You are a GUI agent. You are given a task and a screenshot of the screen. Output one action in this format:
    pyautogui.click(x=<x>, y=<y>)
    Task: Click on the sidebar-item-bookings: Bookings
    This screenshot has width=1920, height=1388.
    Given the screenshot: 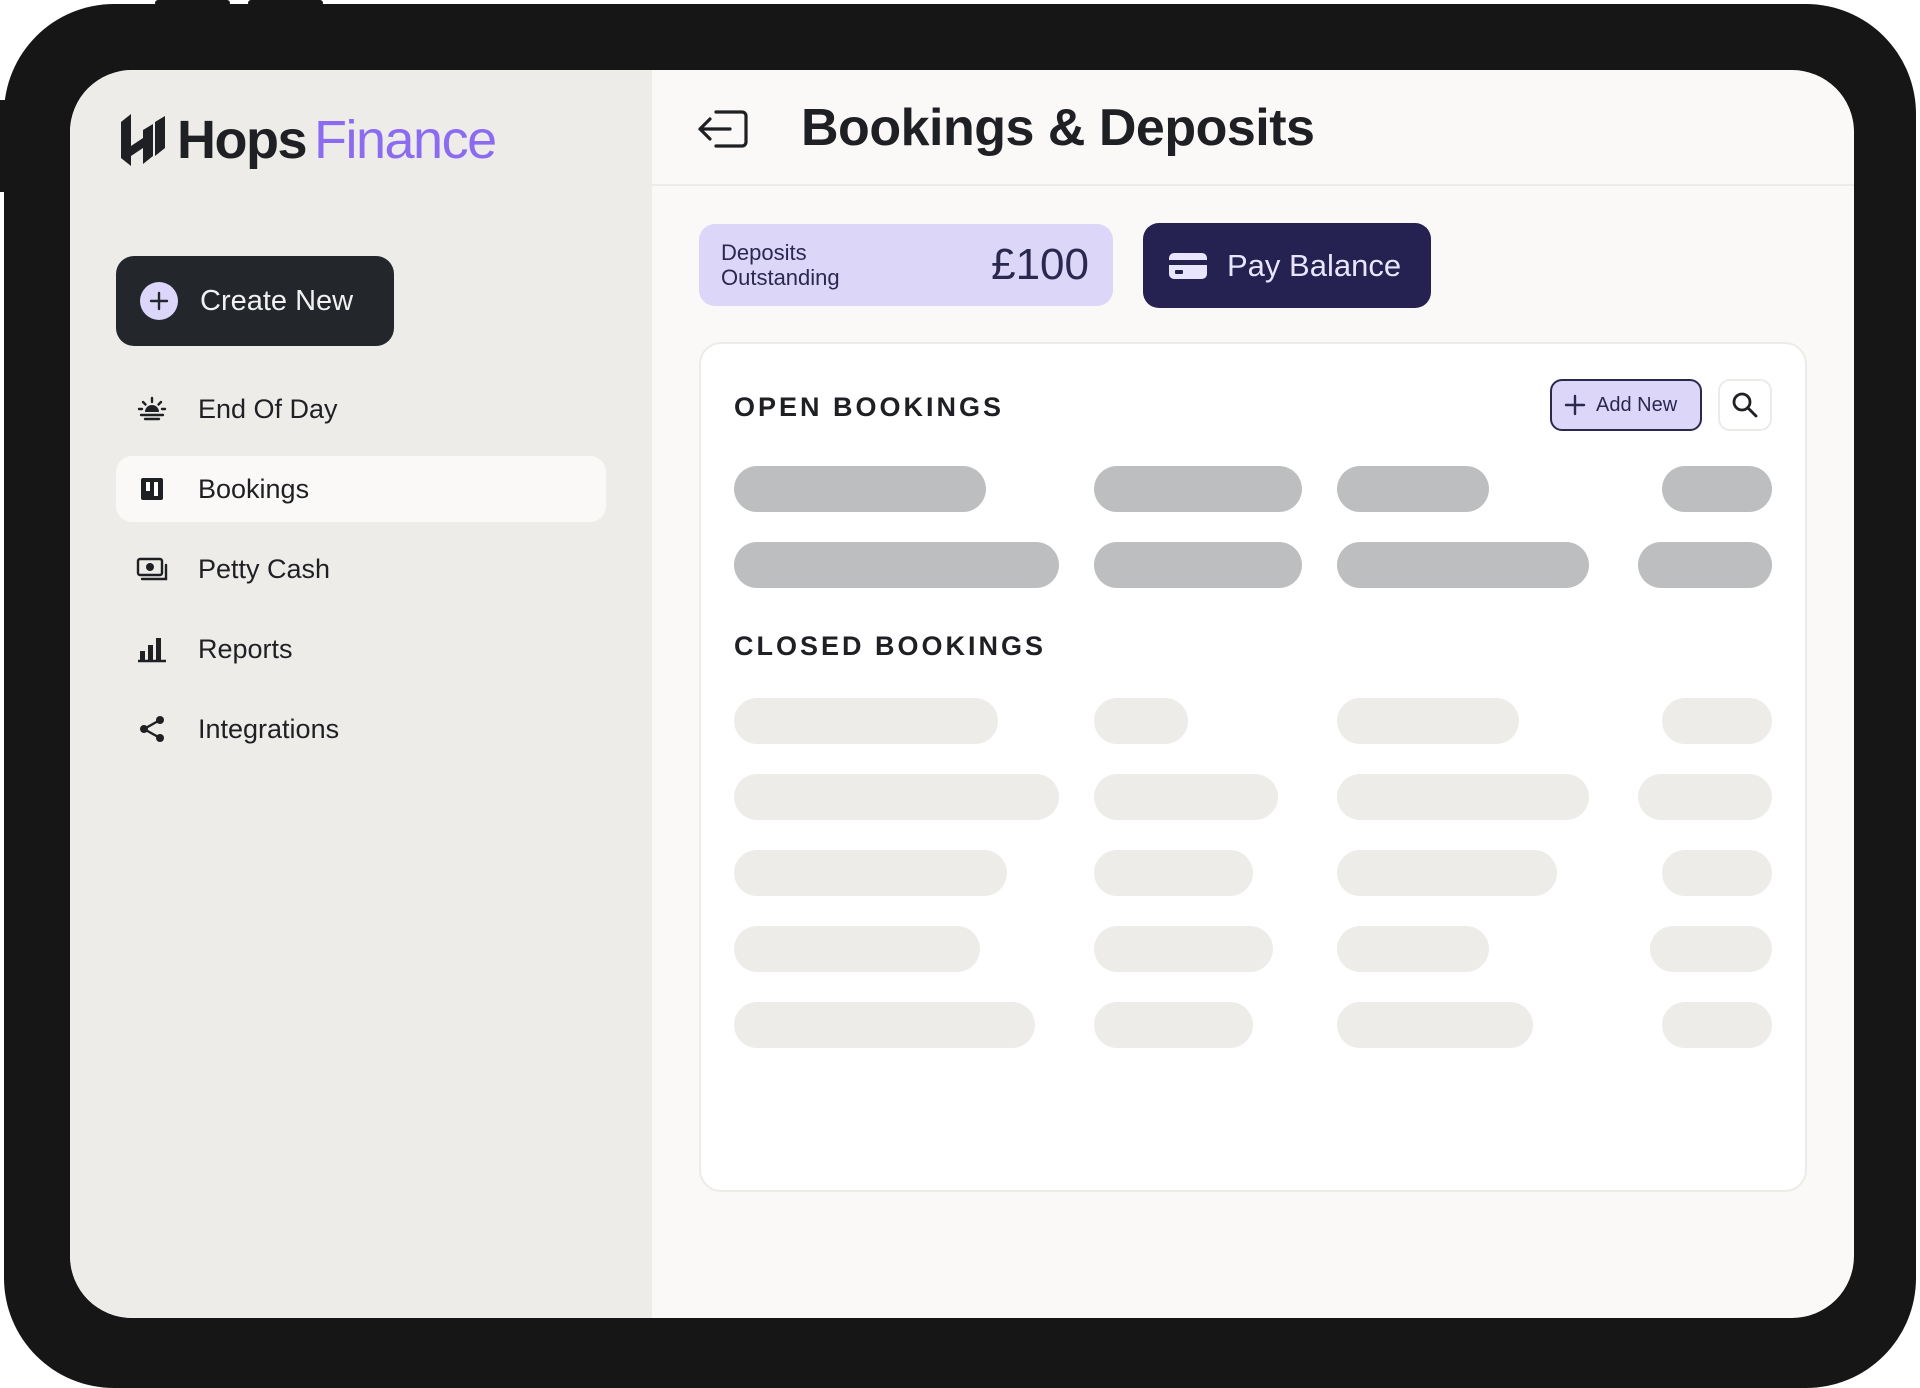 What is the action you would take?
    pyautogui.click(x=361, y=489)
    